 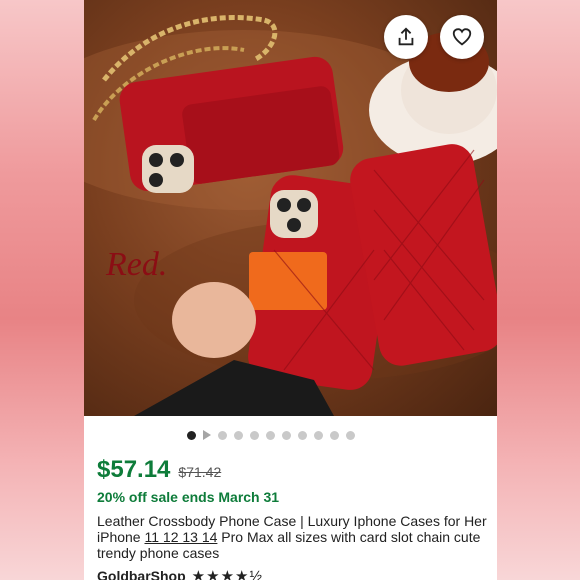 What do you see at coordinates (227, 574) in the screenshot?
I see `rating-stars-icon: ★★★★½` at bounding box center [227, 574].